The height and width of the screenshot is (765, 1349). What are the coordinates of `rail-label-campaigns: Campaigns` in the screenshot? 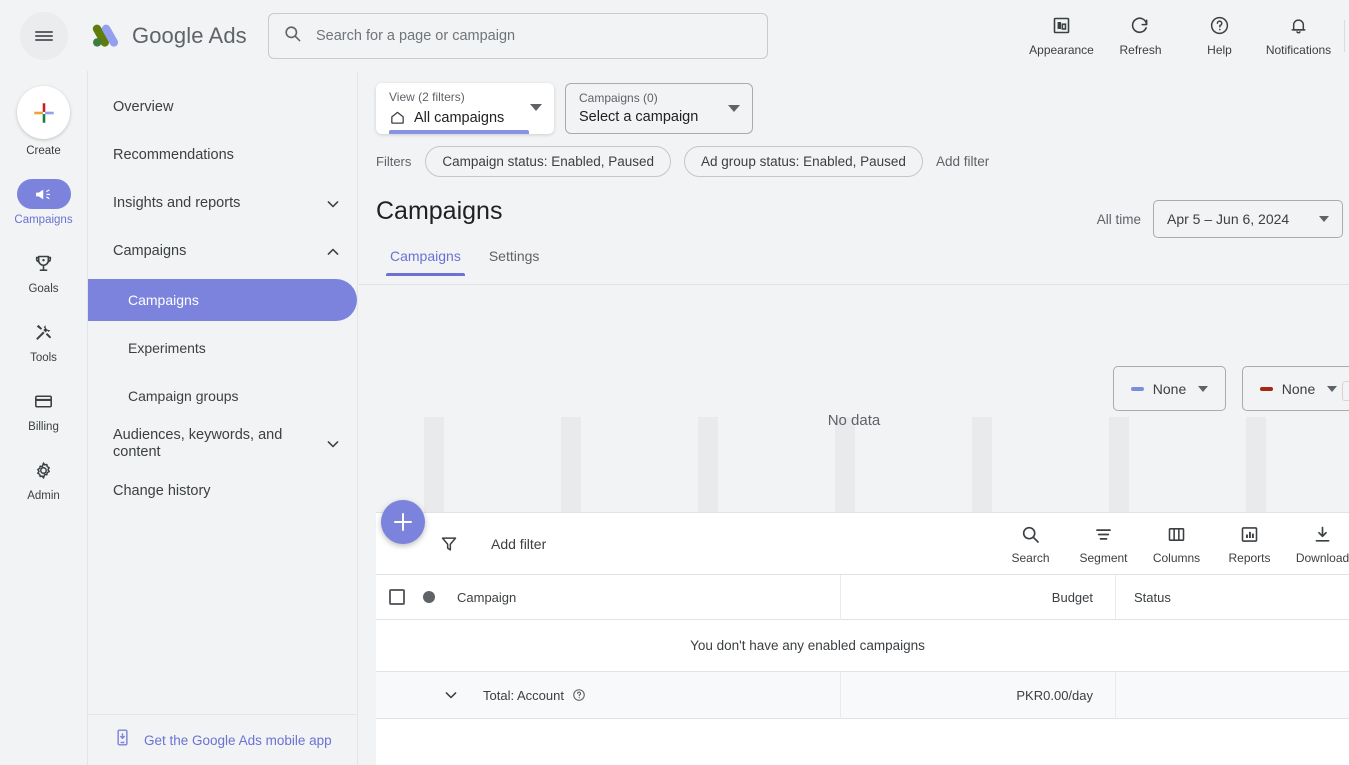 It's located at (43, 220).